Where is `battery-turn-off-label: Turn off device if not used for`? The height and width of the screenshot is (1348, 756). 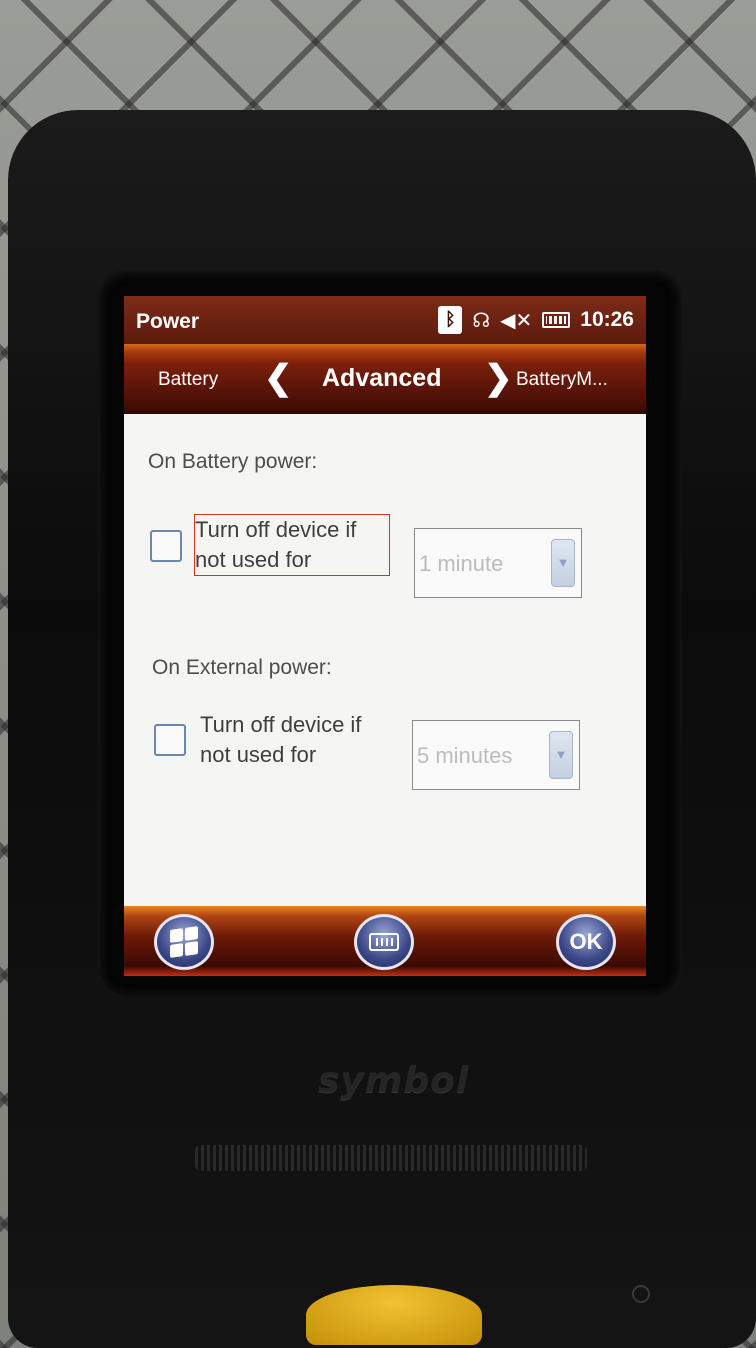 battery-turn-off-label: Turn off device if not used for is located at coordinates (292, 545).